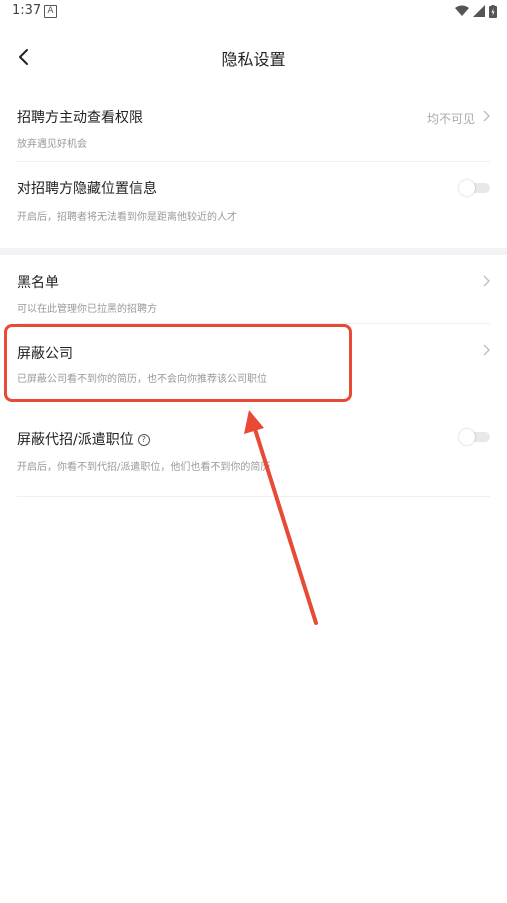 This screenshot has width=507, height=903. I want to click on block-agency-toggle, so click(474, 437).